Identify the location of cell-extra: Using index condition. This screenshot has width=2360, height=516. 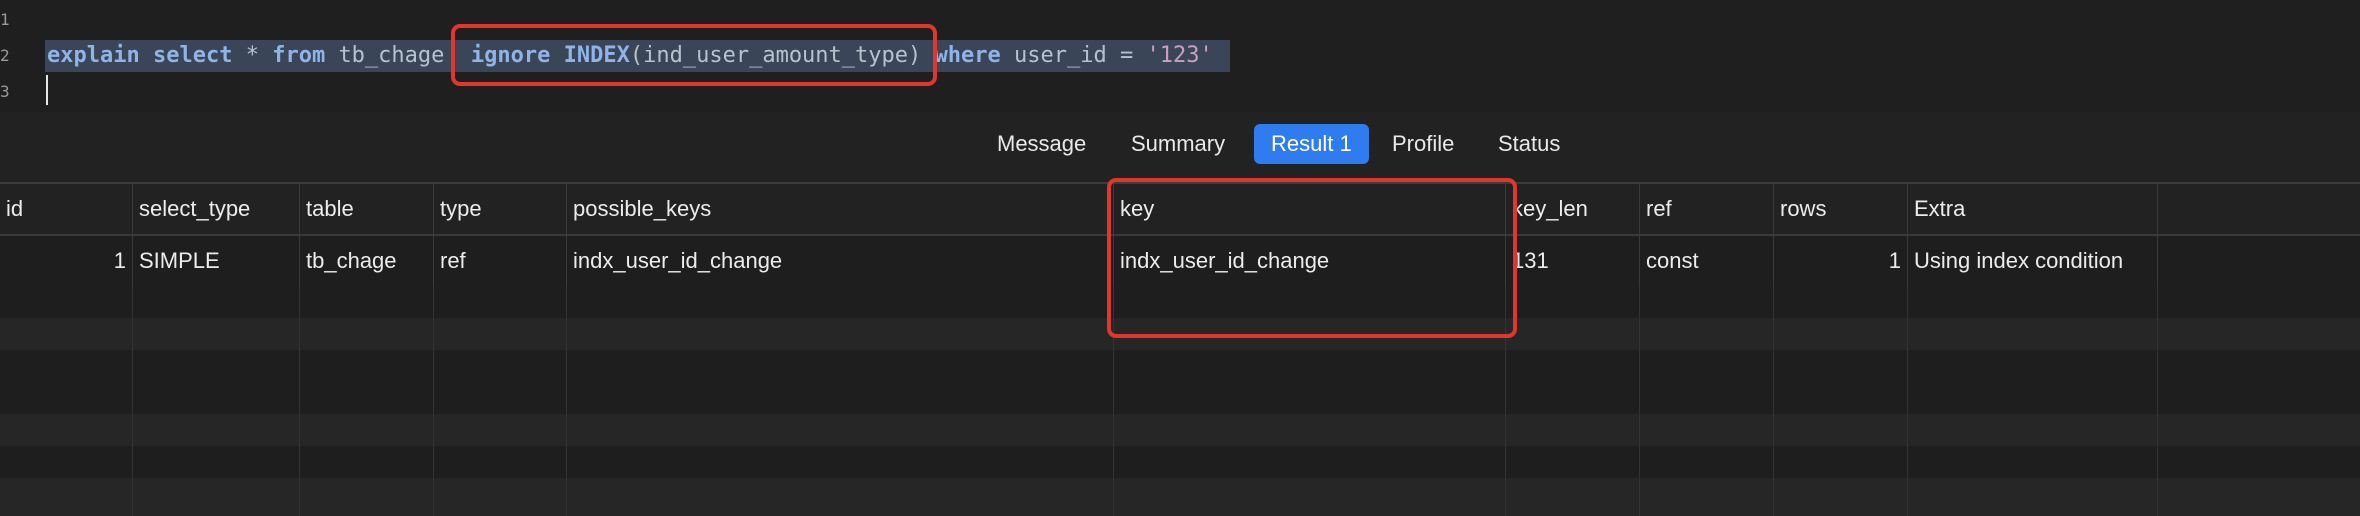
(2033, 261).